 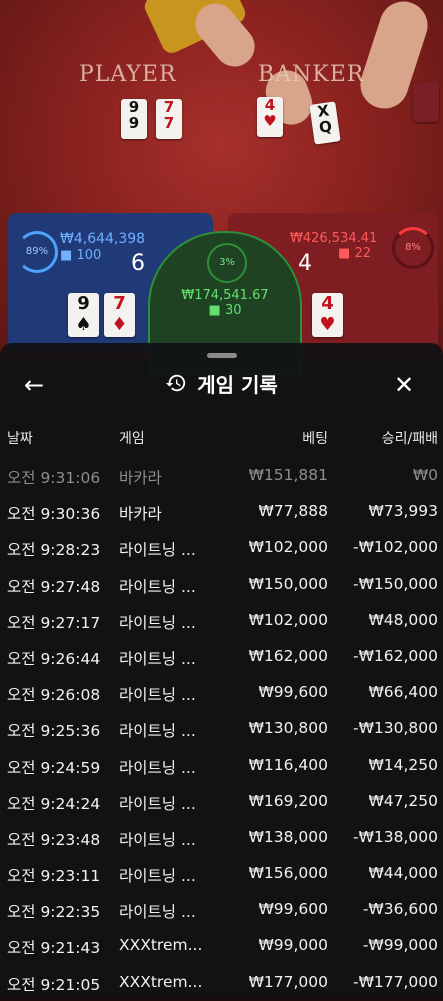 I want to click on banker-count-value: 22, so click(x=362, y=253).